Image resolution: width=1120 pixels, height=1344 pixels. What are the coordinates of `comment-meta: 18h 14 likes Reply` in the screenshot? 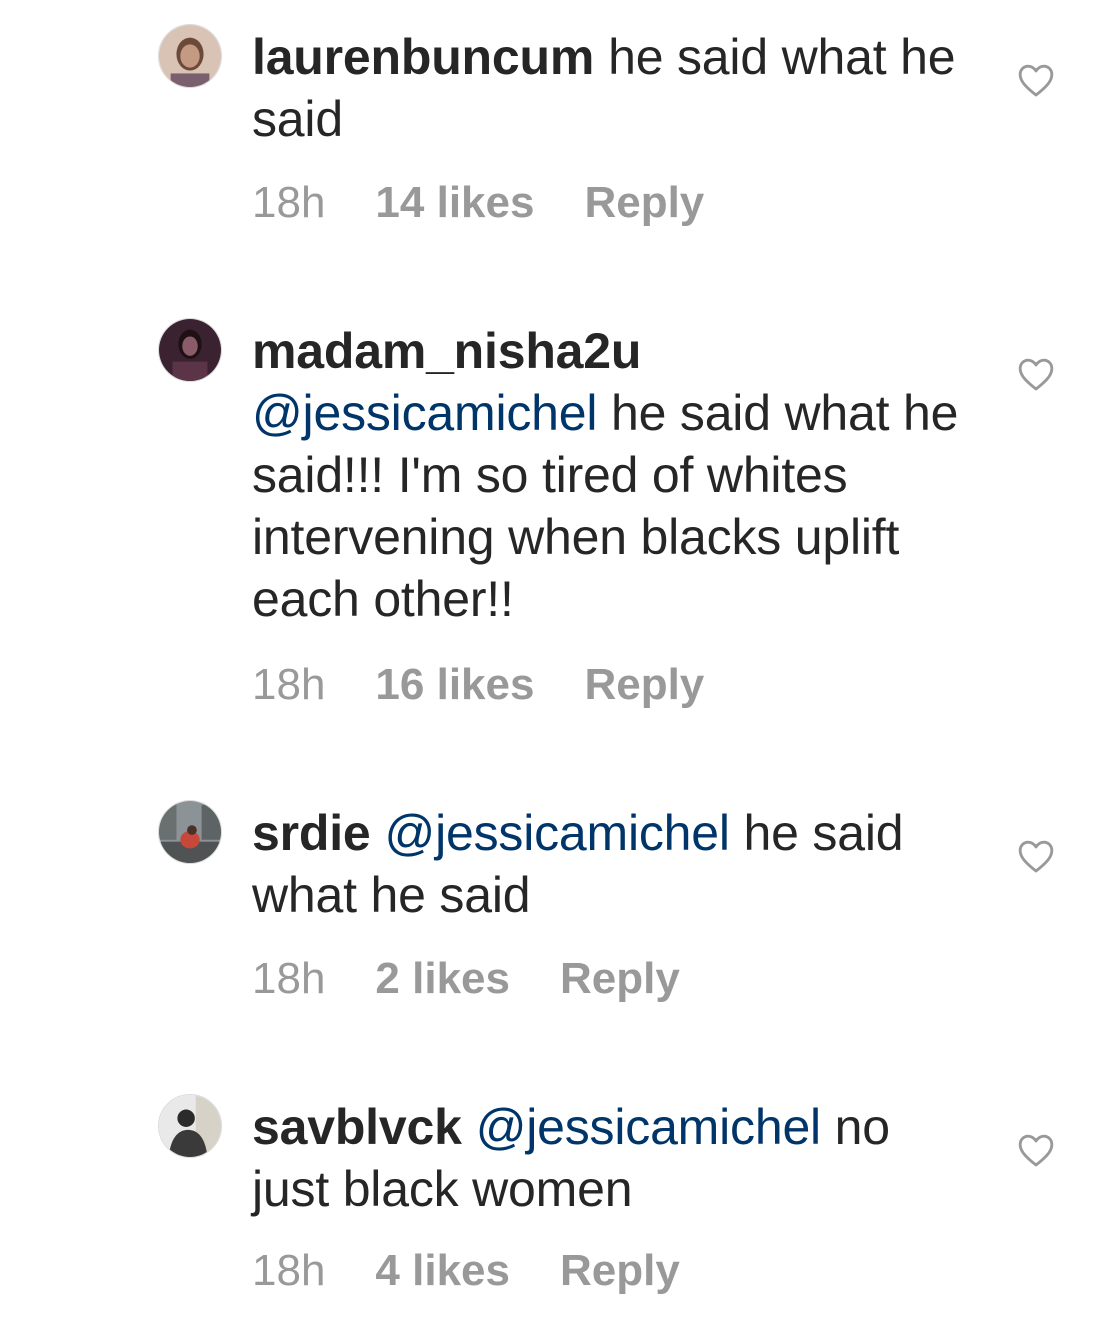 It's located at (503, 203).